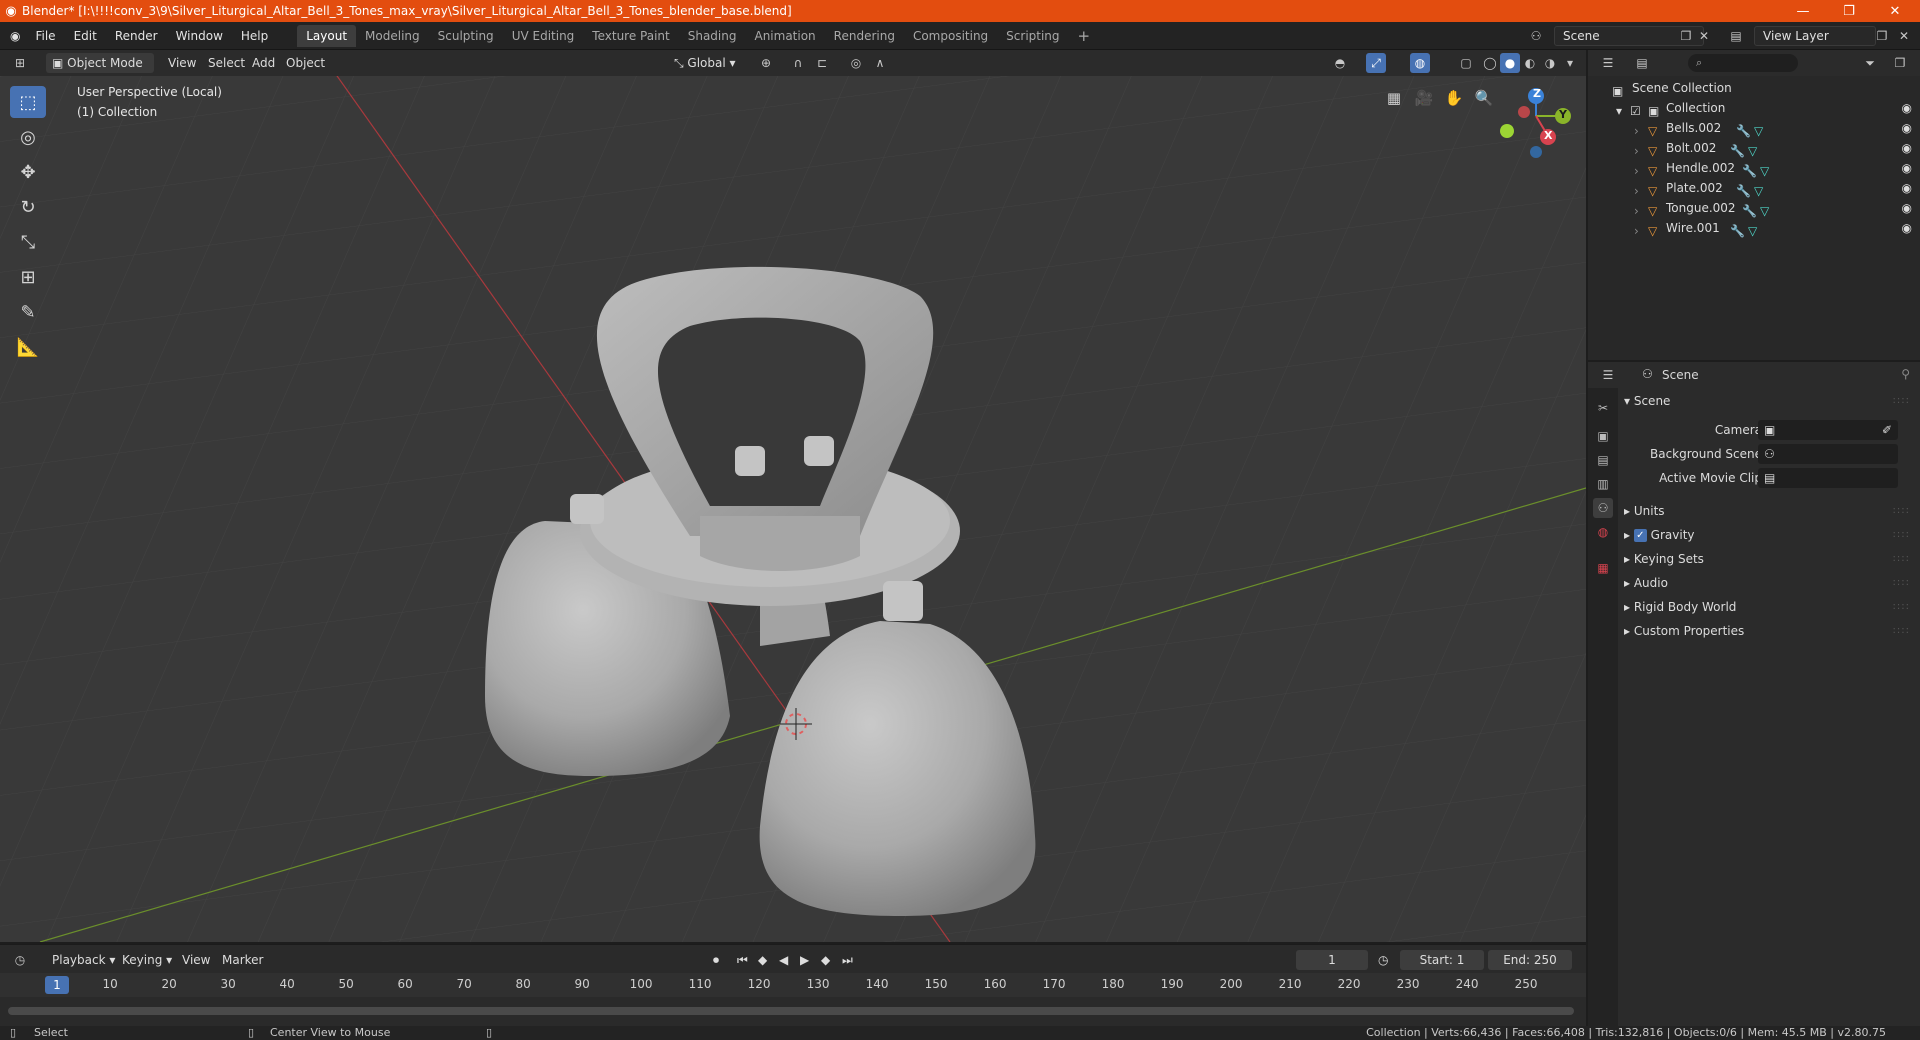 Image resolution: width=1920 pixels, height=1040 pixels. I want to click on scene-tab-icon: ⚇, so click(1603, 508).